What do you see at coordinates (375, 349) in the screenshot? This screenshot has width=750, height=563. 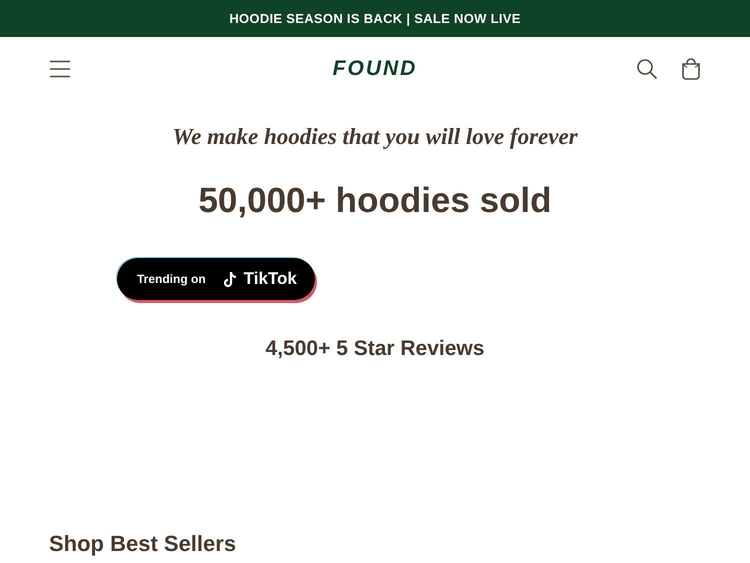 I see `reviews-text: 4,500+ 5 Star Reviews` at bounding box center [375, 349].